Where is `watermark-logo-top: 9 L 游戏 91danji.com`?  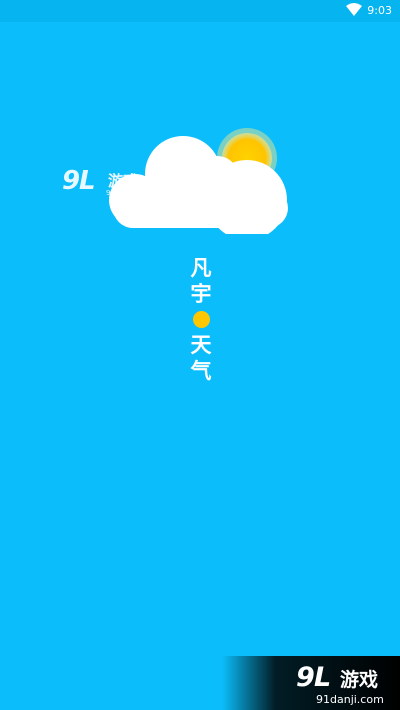 watermark-logo-top: 9 L 游戏 91danji.com is located at coordinates (112, 183).